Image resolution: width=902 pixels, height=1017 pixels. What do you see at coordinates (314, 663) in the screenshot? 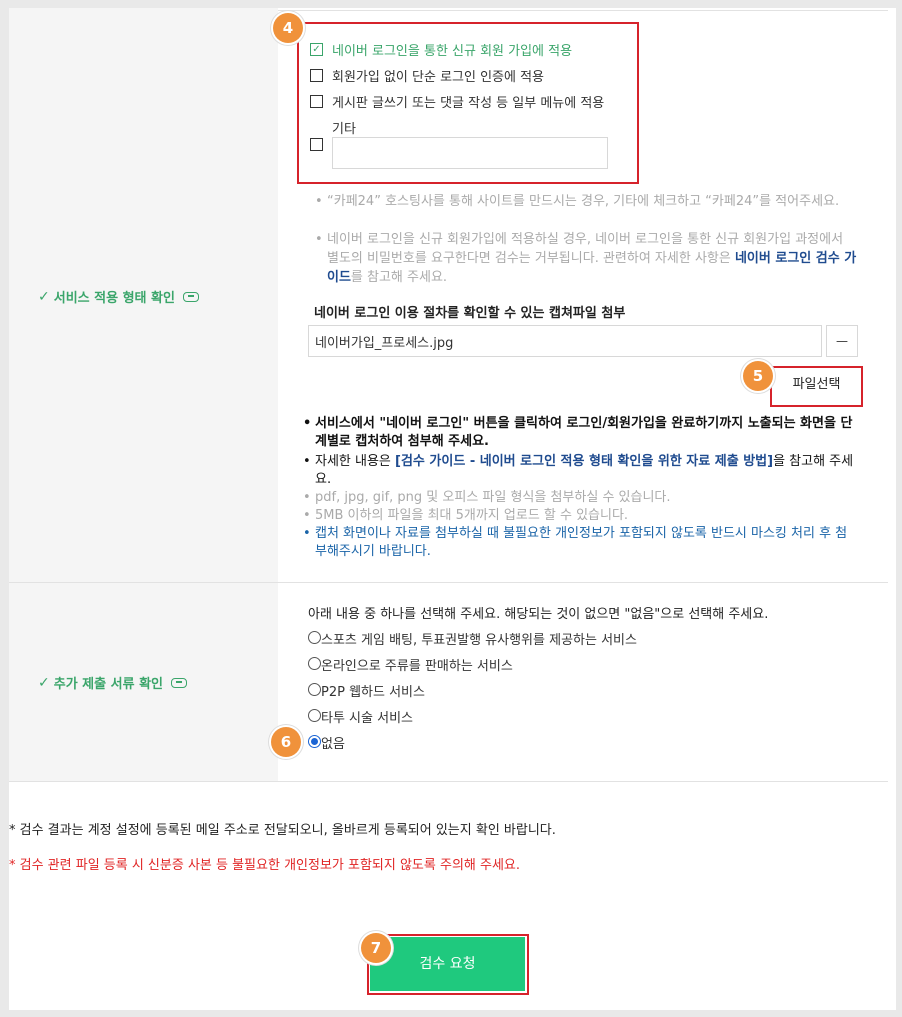
I see `radio-liquor` at bounding box center [314, 663].